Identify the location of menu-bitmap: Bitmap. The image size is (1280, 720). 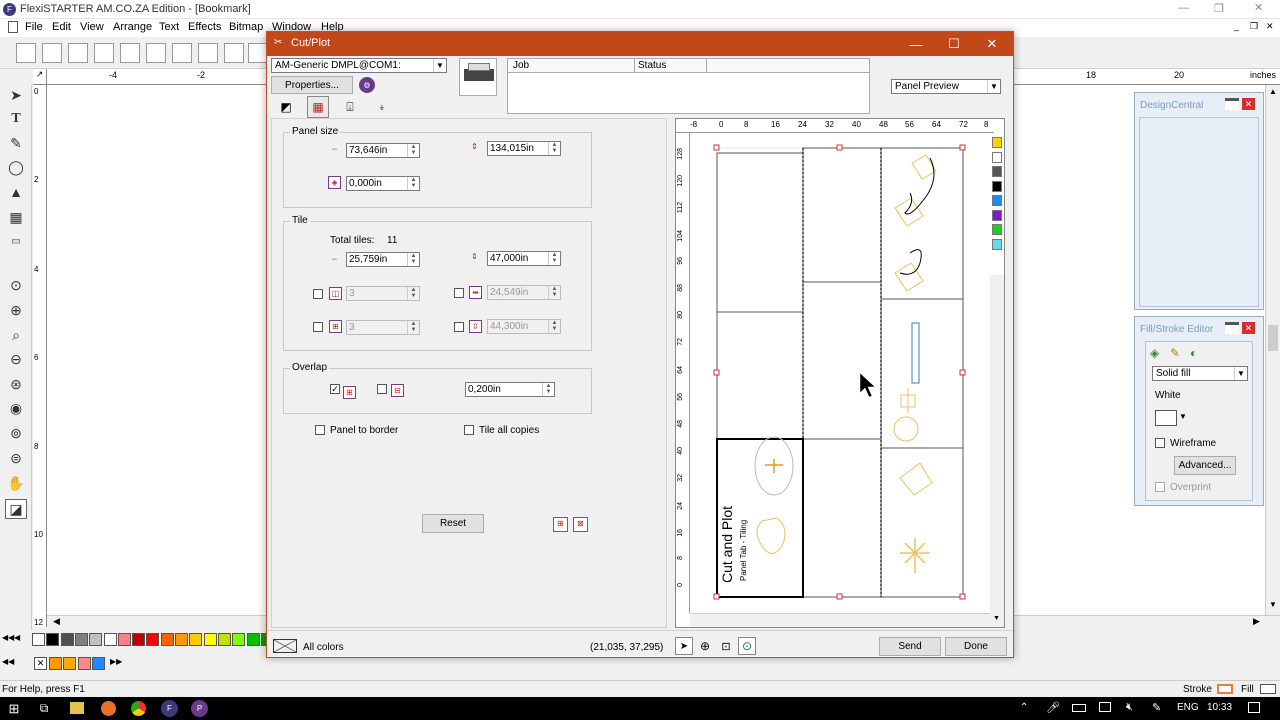
(246, 27).